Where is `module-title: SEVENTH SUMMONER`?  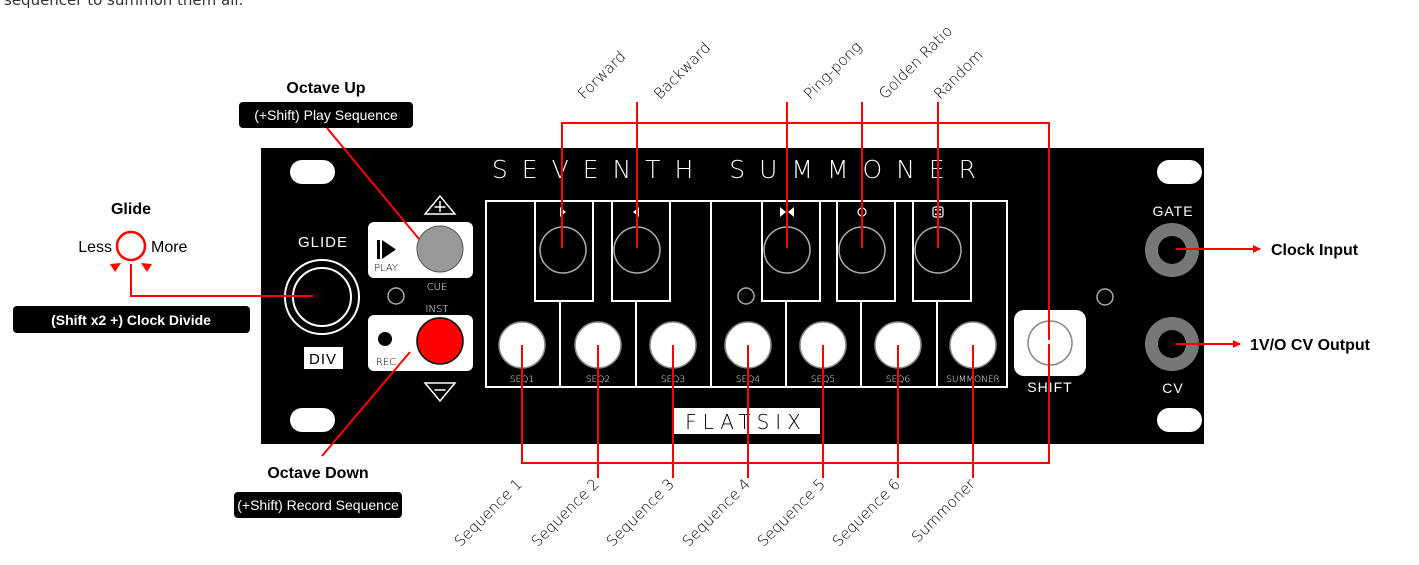 module-title: SEVENTH SUMMONER is located at coordinates (741, 169).